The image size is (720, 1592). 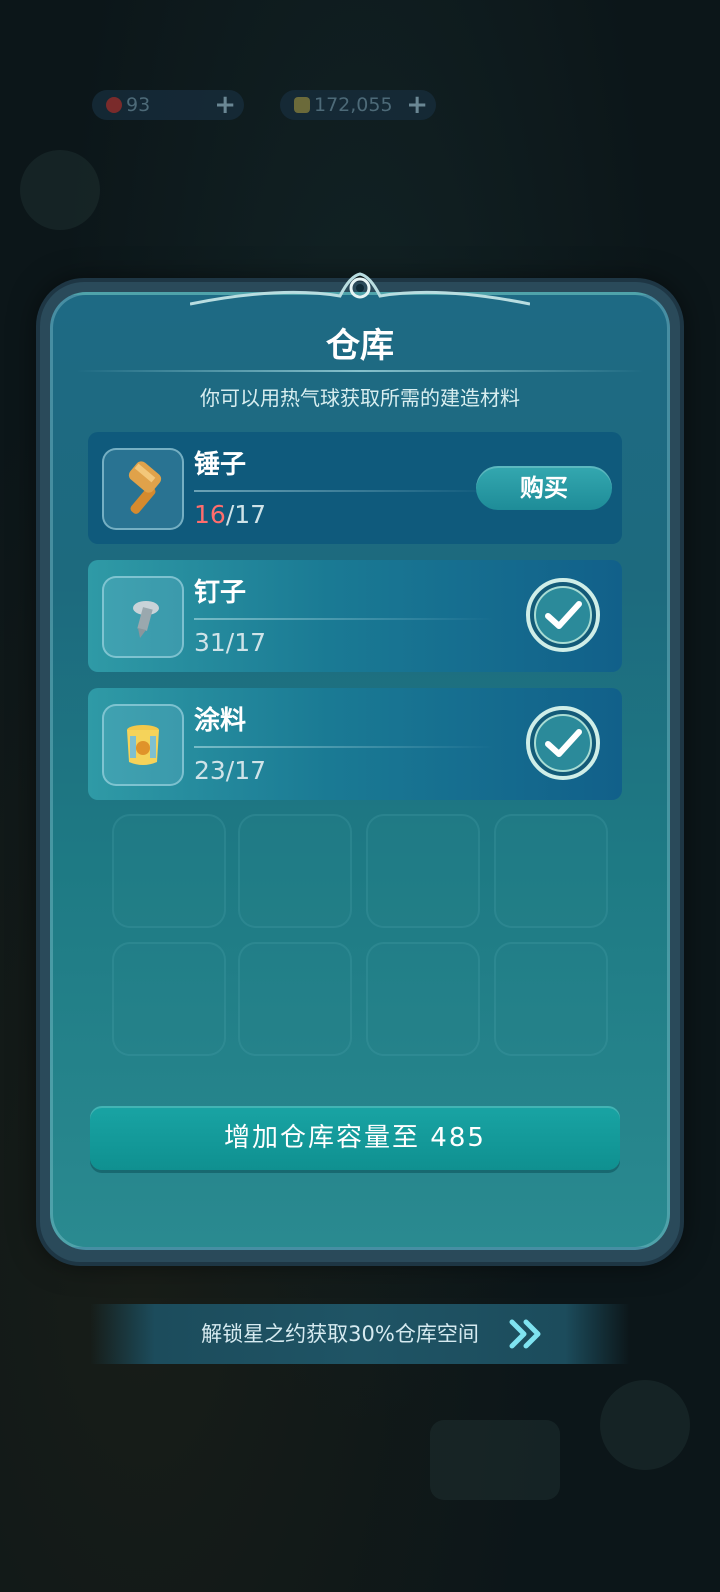 What do you see at coordinates (544, 488) in the screenshot?
I see `buy-button: 购买` at bounding box center [544, 488].